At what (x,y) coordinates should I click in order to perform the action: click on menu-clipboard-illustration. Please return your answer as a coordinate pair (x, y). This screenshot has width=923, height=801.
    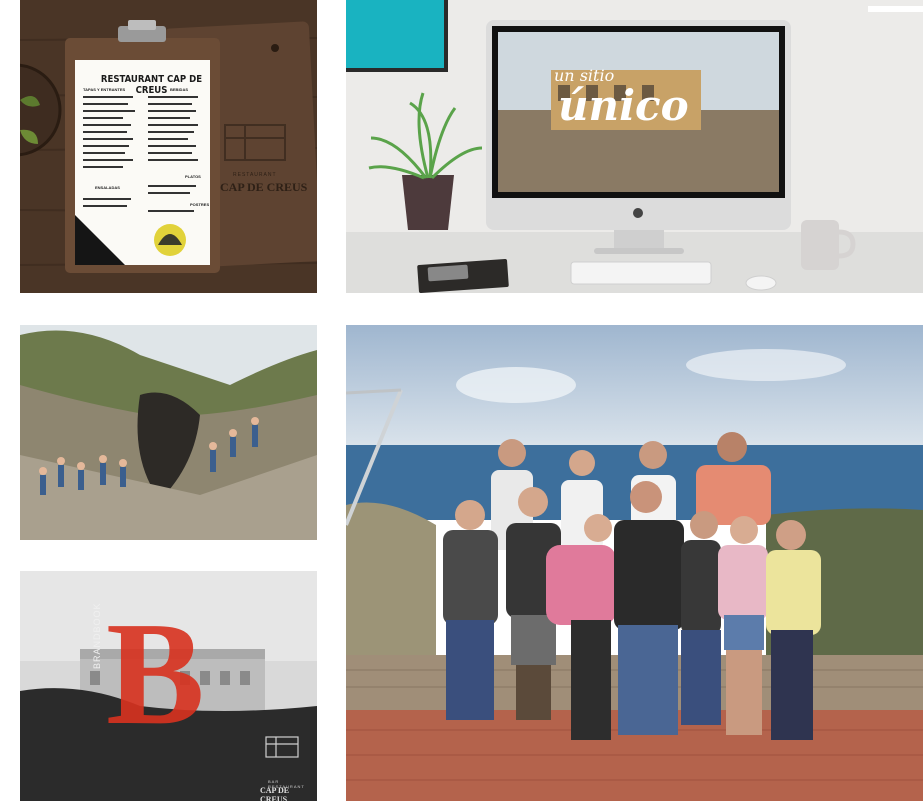
    Looking at the image, I should click on (168, 146).